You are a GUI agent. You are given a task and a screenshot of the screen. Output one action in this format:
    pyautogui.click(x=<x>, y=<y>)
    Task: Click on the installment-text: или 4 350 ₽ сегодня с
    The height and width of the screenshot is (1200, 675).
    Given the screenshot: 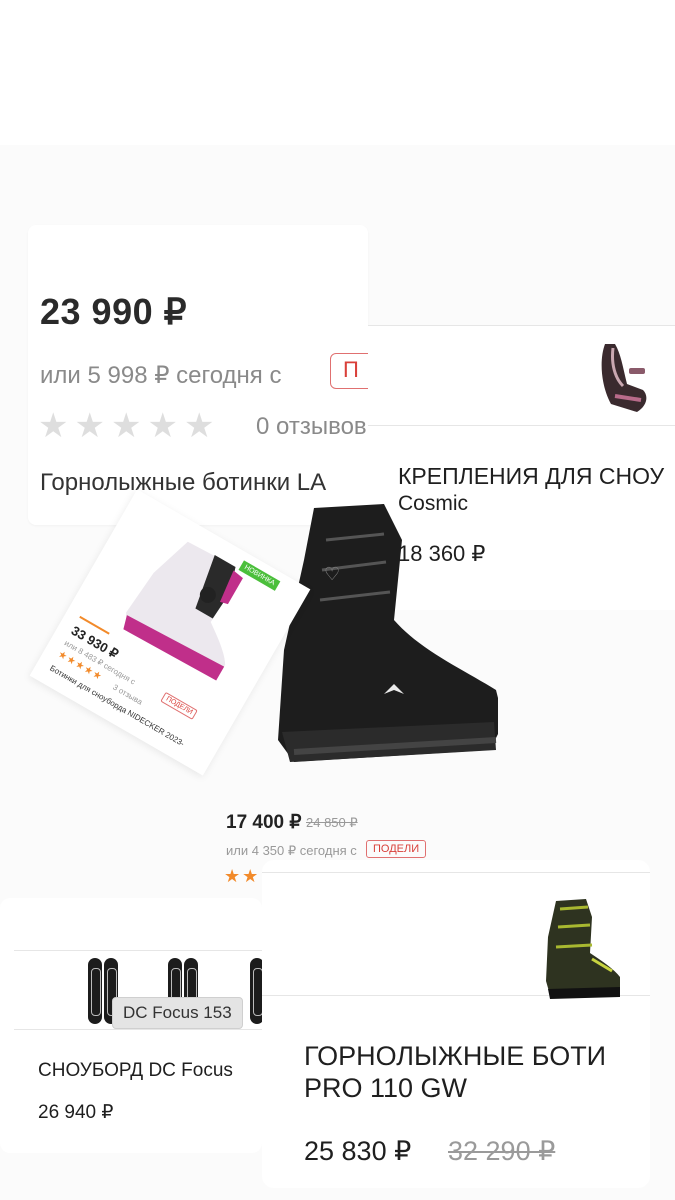 What is the action you would take?
    pyautogui.click(x=291, y=850)
    